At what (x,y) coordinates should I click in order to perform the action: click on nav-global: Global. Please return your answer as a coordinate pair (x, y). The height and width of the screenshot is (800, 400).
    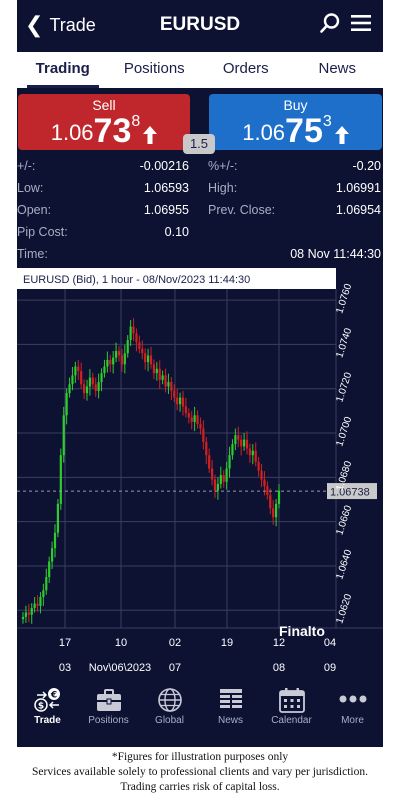
    Looking at the image, I should click on (169, 714).